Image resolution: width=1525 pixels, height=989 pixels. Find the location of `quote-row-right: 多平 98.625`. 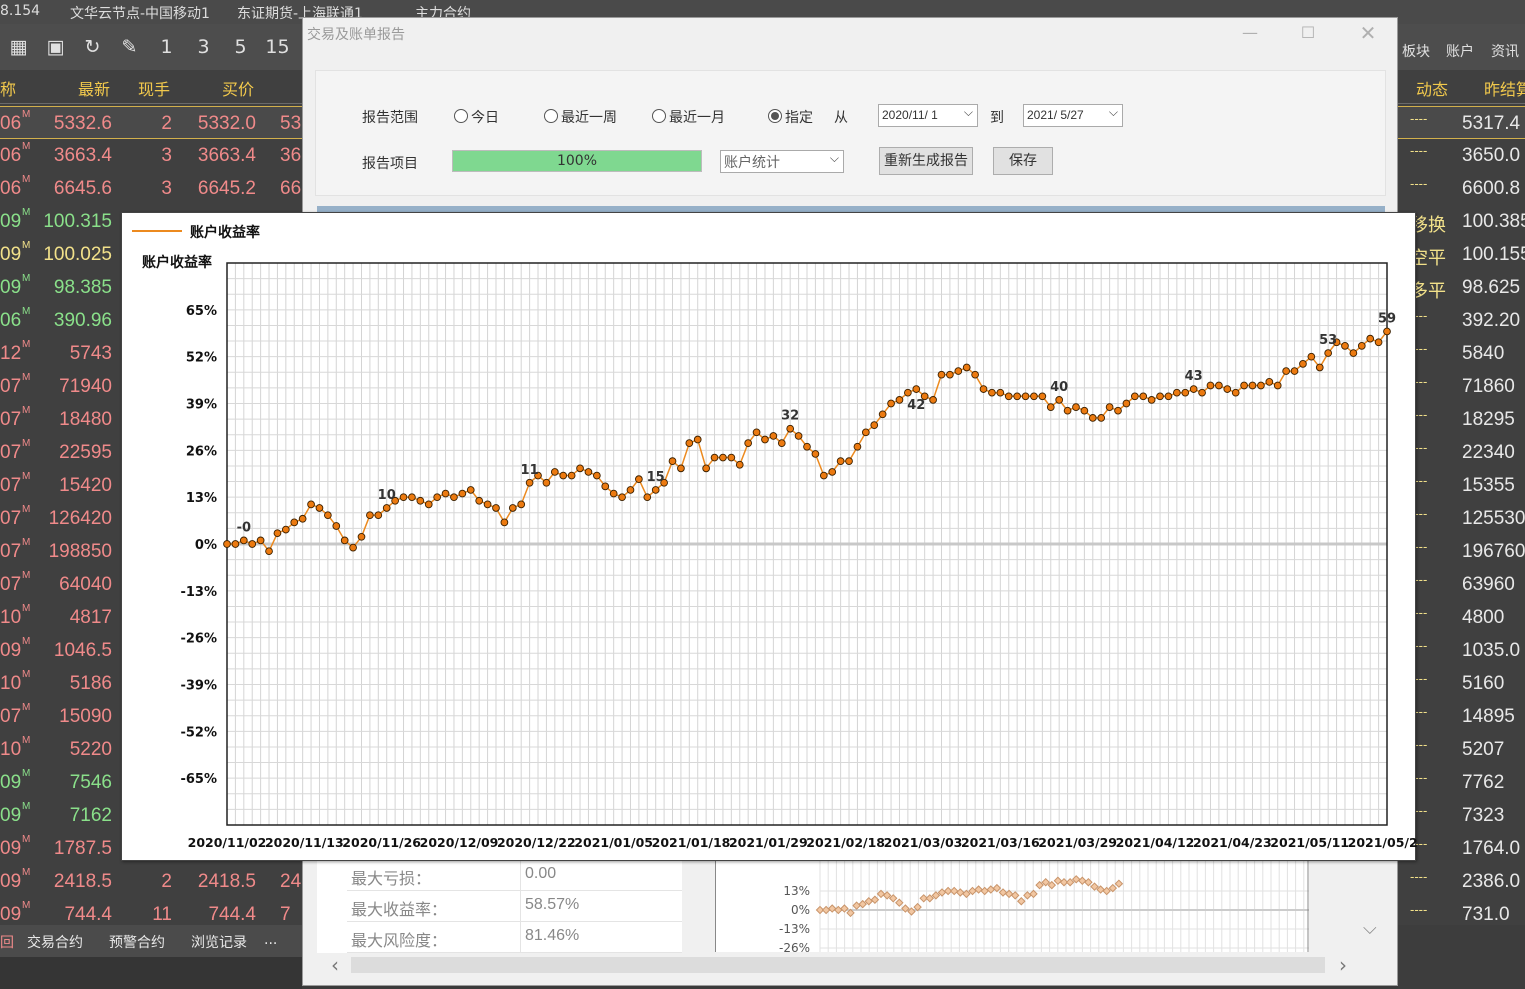

quote-row-right: 多平 98.625 is located at coordinates (1461, 287).